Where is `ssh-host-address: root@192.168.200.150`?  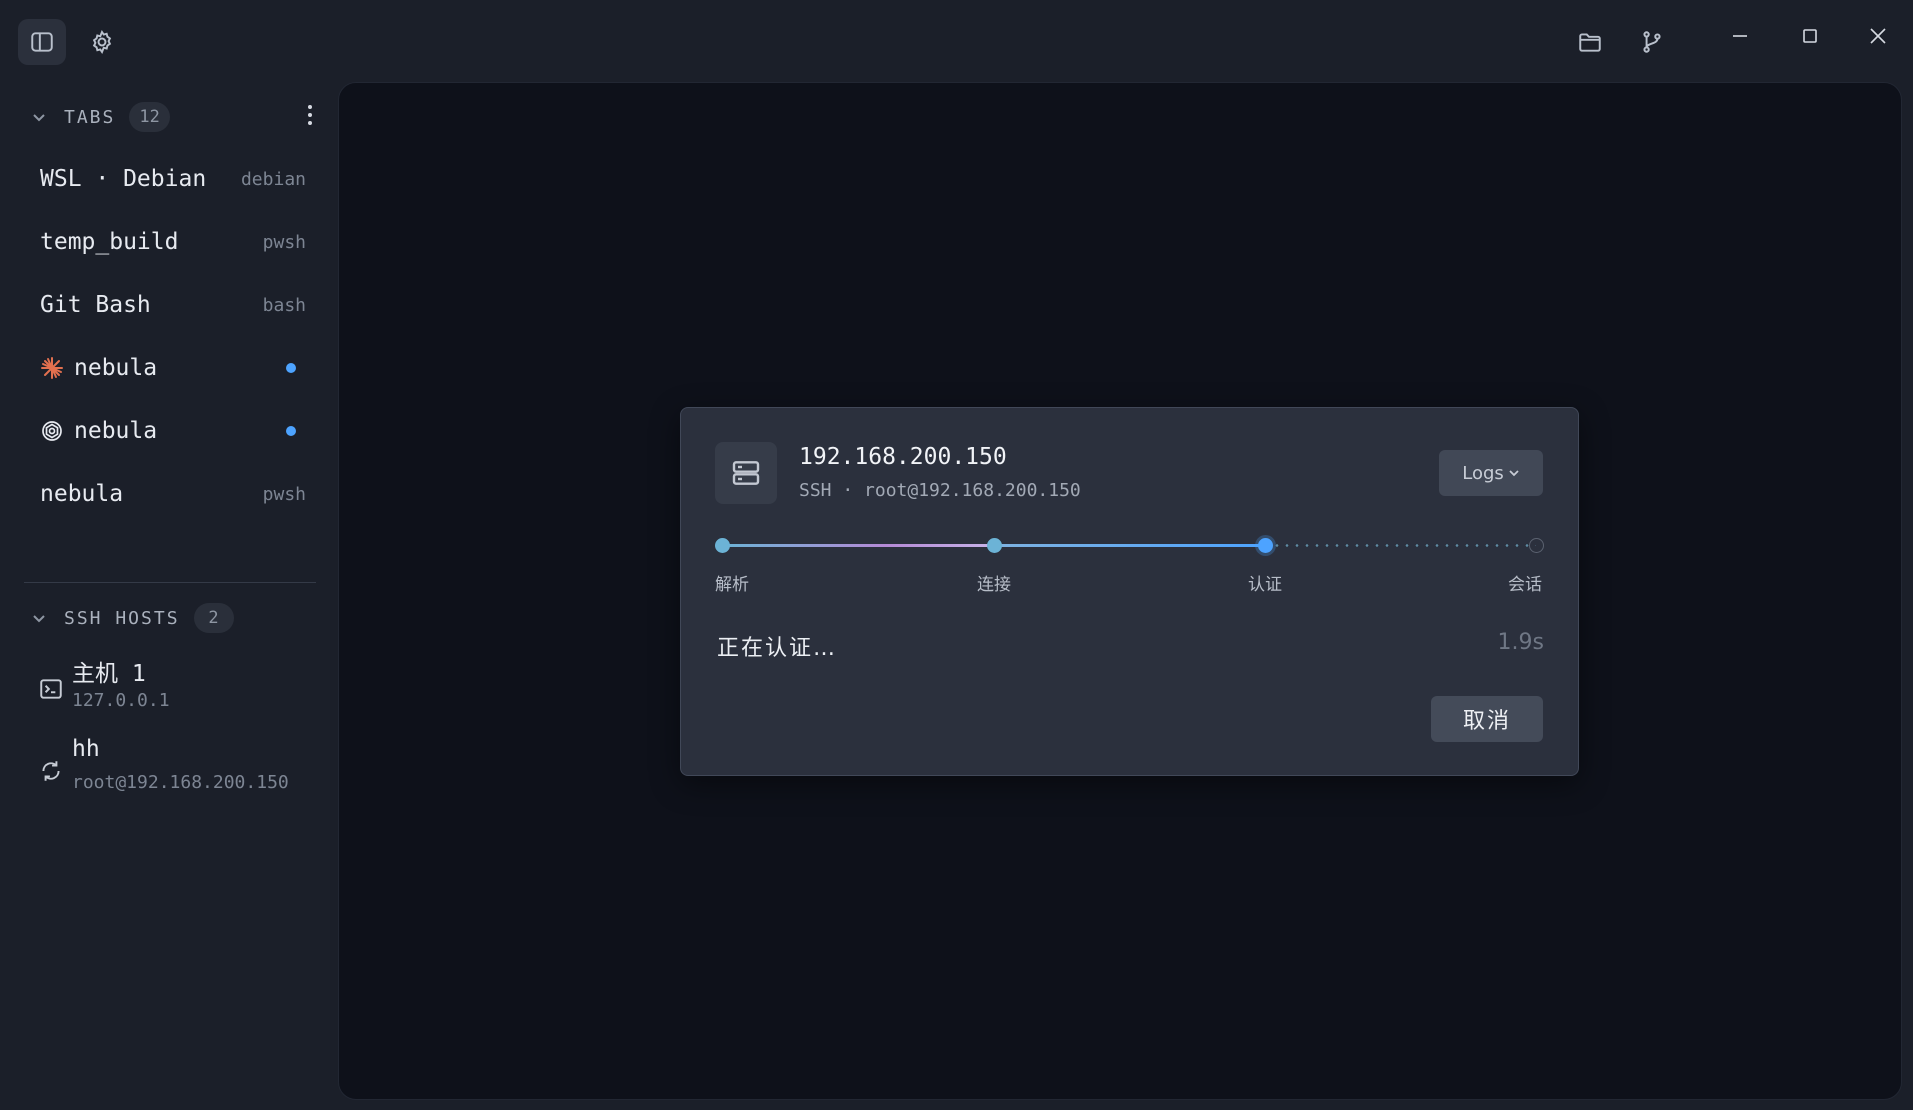 ssh-host-address: root@192.168.200.150 is located at coordinates (180, 782).